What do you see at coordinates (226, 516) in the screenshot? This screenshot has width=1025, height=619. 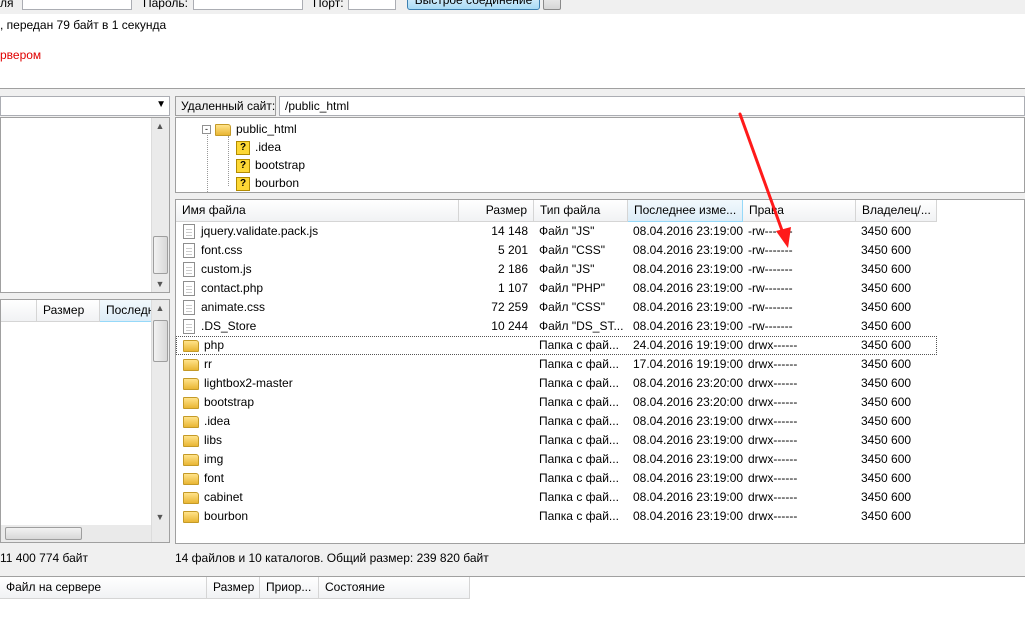 I see `file-name: bourbon` at bounding box center [226, 516].